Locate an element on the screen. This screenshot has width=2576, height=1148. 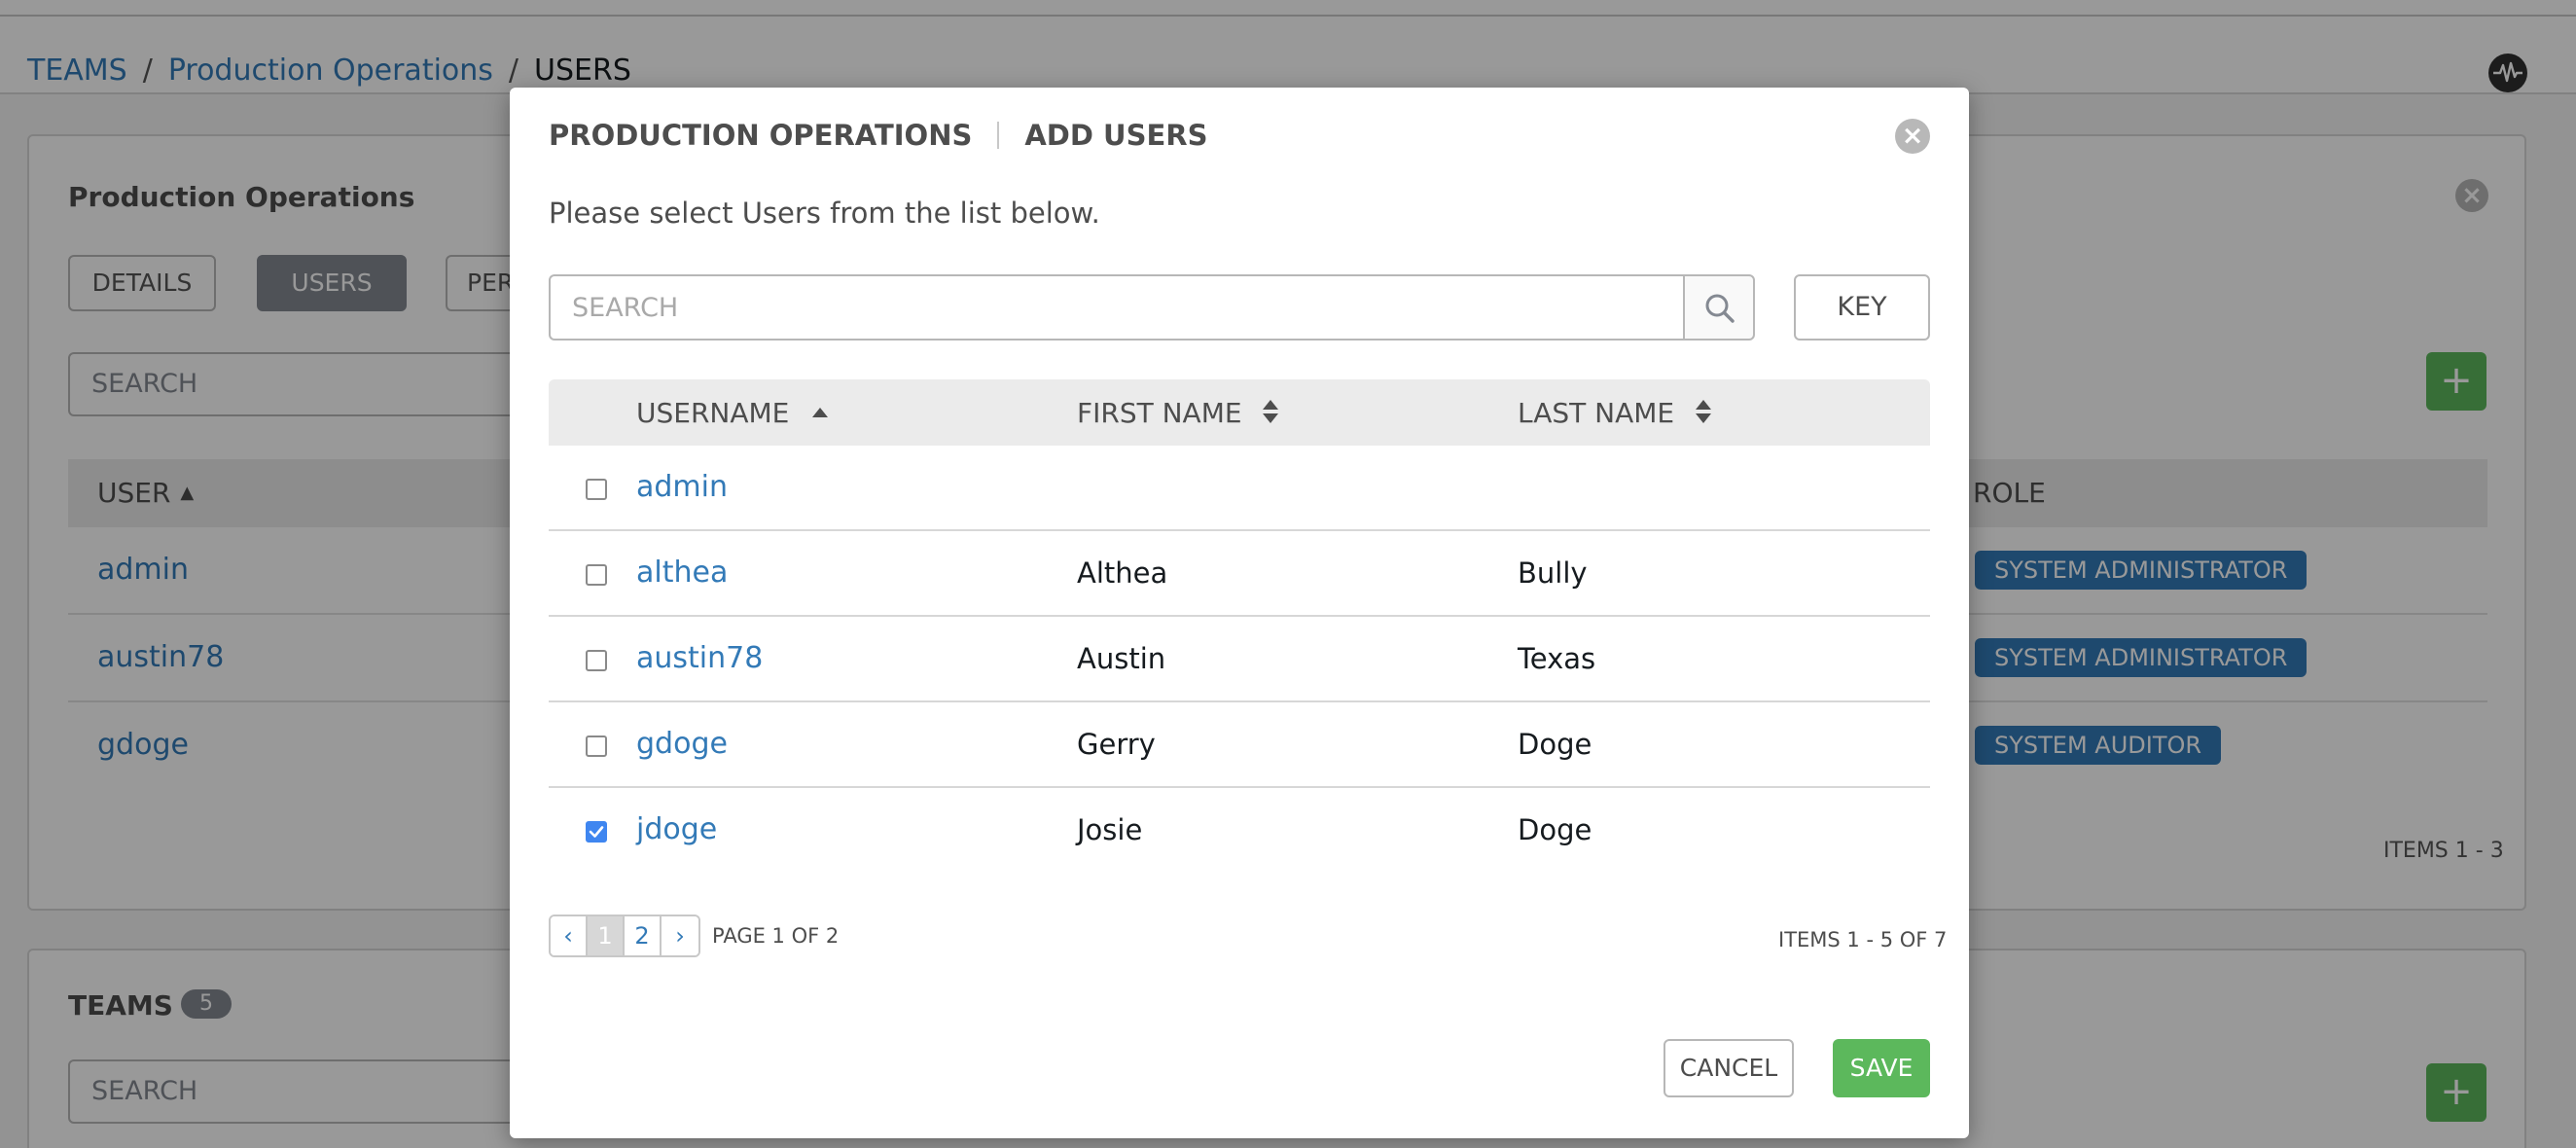
last-name-cell: Bully is located at coordinates (1553, 573).